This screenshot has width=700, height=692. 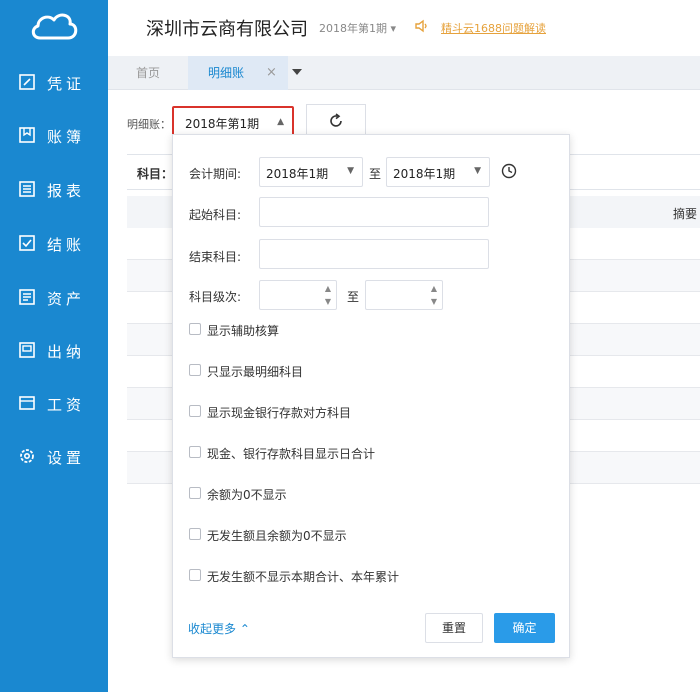 What do you see at coordinates (215, 257) in the screenshot?
I see `end-subject-label: 结束科目:` at bounding box center [215, 257].